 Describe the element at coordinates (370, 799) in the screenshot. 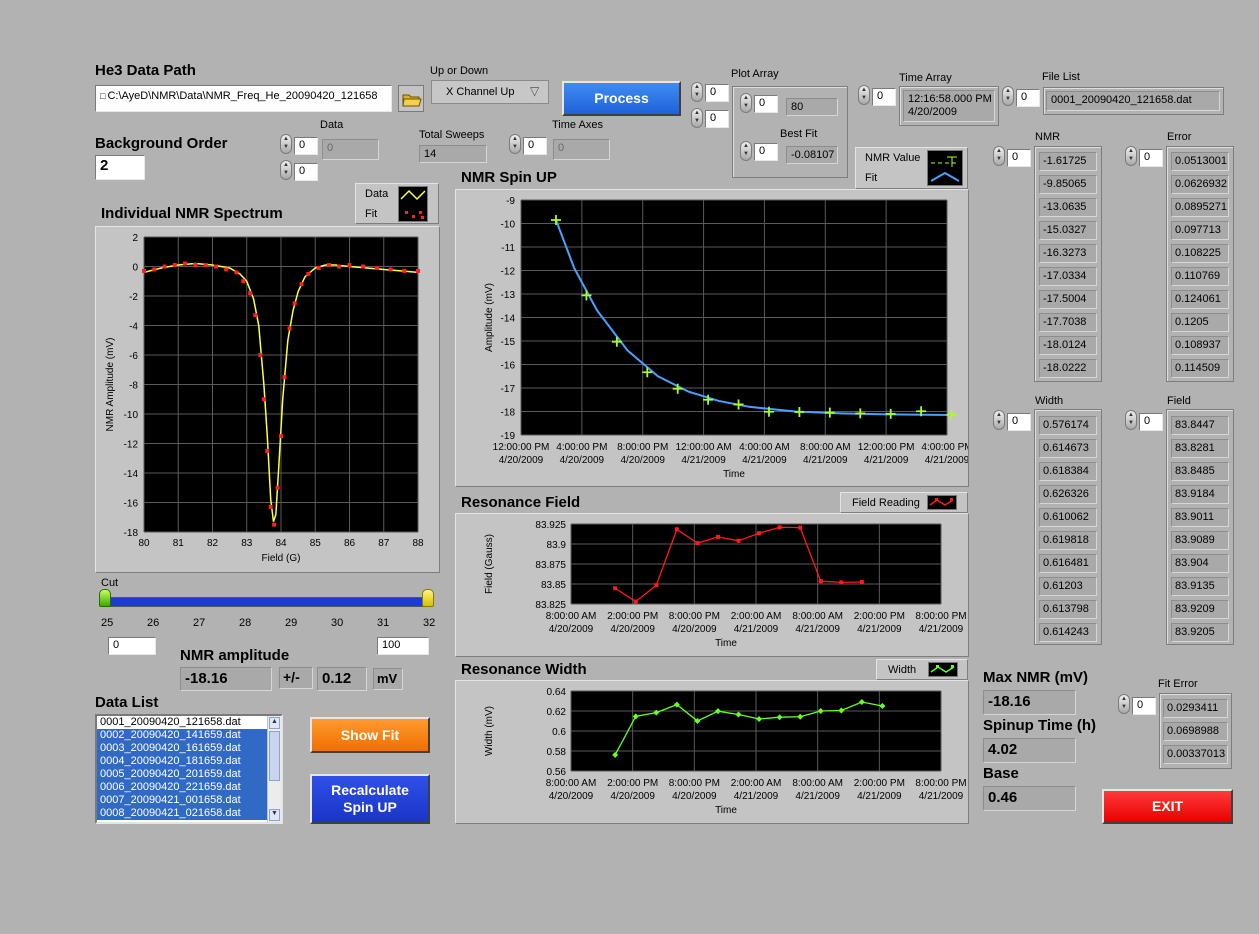

I see `recalculate-spinup-button: Recalculate Spin UP` at that location.